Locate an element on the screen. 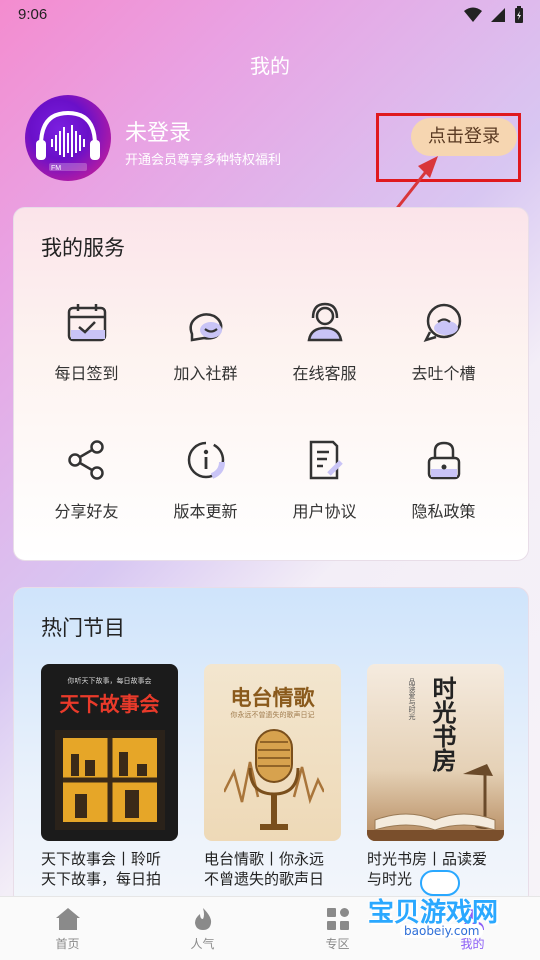 This screenshot has width=540, height=960. wifi-icon is located at coordinates (473, 14).